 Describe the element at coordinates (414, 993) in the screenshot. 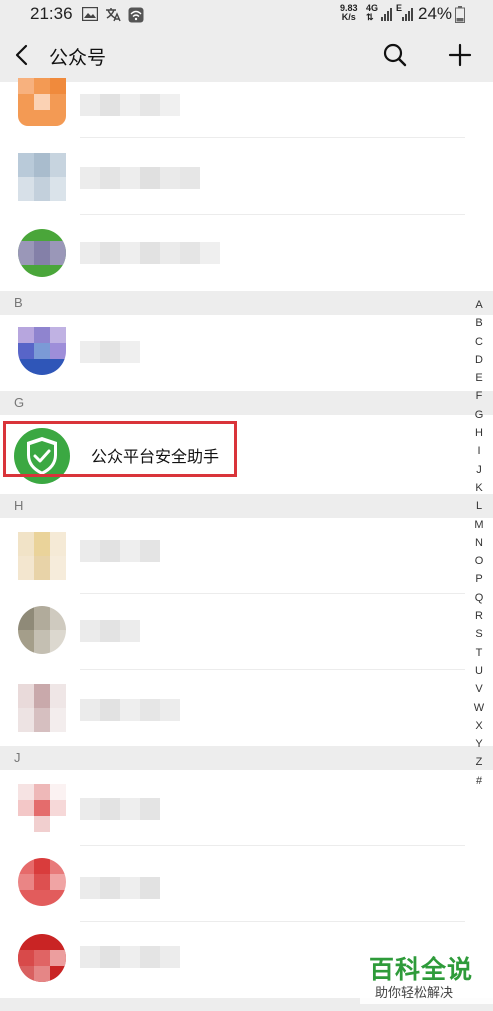

I see `watermark-subtitle: 助你轻松解决` at that location.